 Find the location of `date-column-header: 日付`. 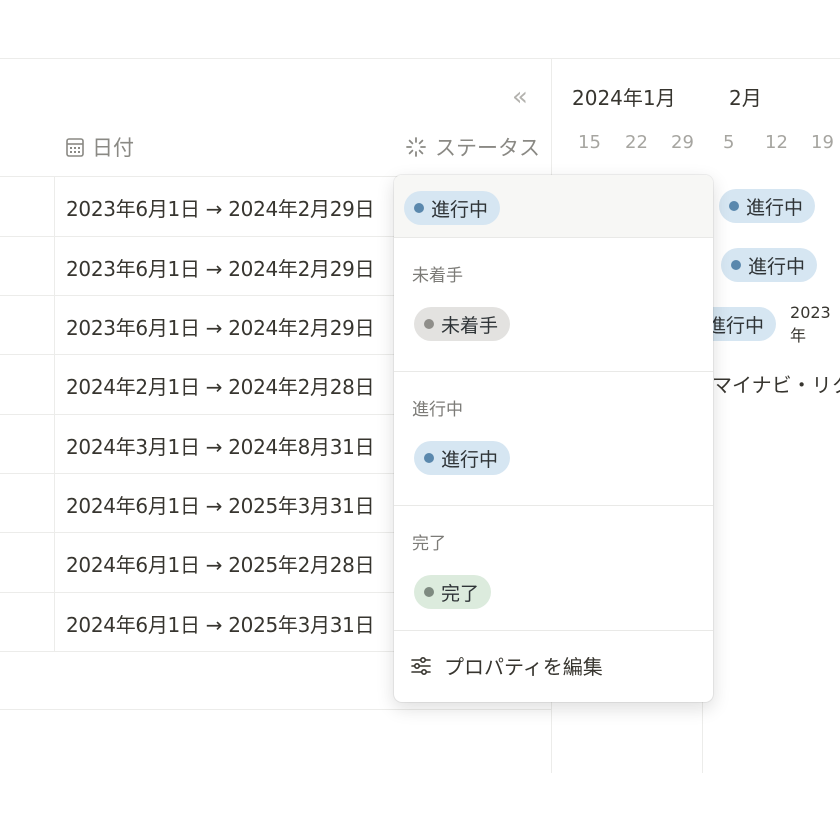

date-column-header: 日付 is located at coordinates (100, 147).